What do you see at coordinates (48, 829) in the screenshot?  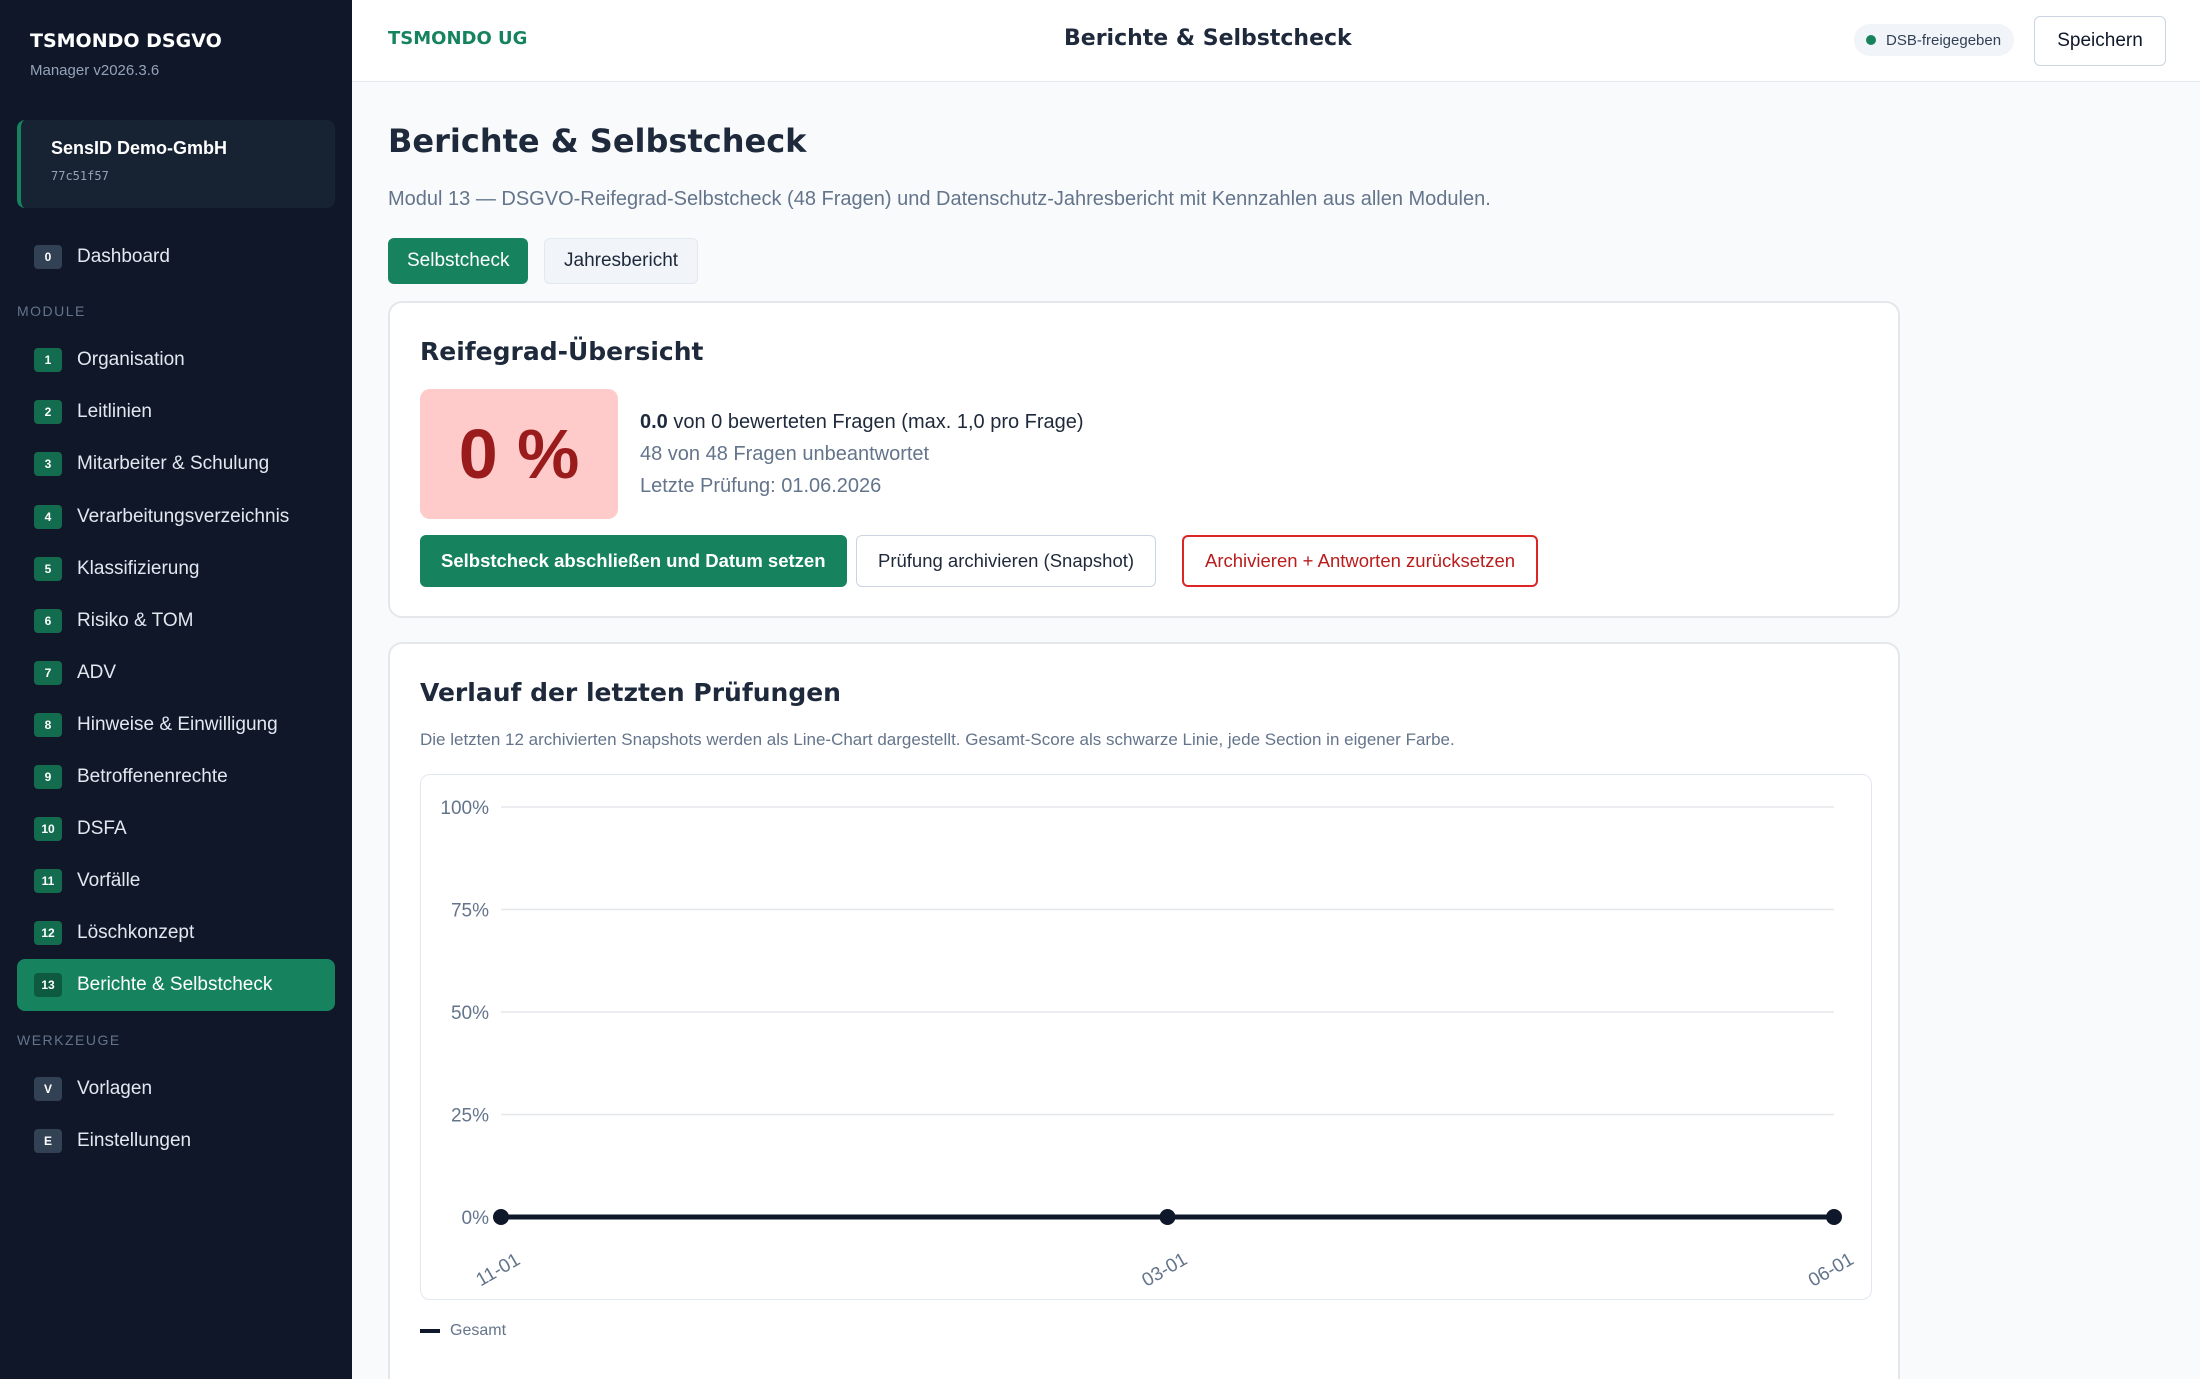 I see `nav-number: 10` at bounding box center [48, 829].